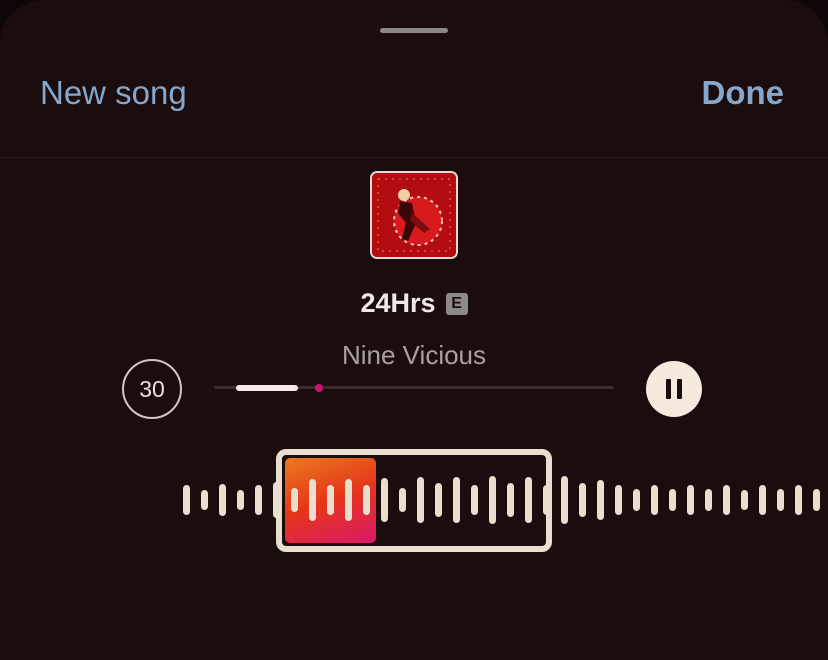 The height and width of the screenshot is (660, 828). Describe the element at coordinates (398, 303) in the screenshot. I see `track-title: 24Hrs` at that location.